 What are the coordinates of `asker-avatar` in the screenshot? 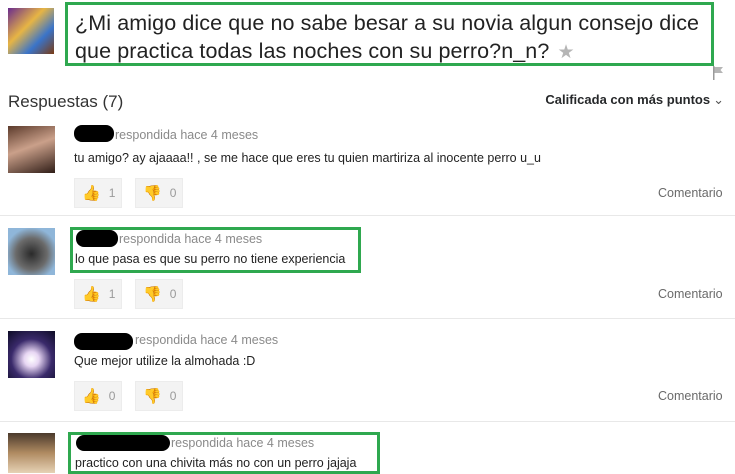 It's located at (31, 31).